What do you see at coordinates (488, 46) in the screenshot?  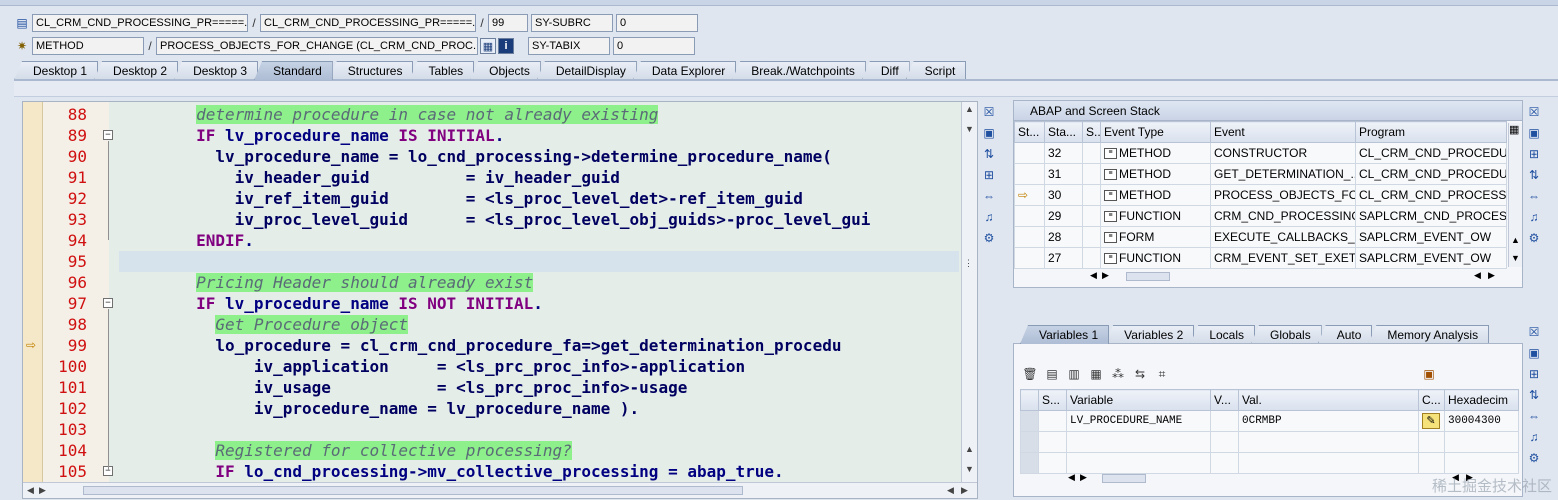 I see `display-source-icon: ▦` at bounding box center [488, 46].